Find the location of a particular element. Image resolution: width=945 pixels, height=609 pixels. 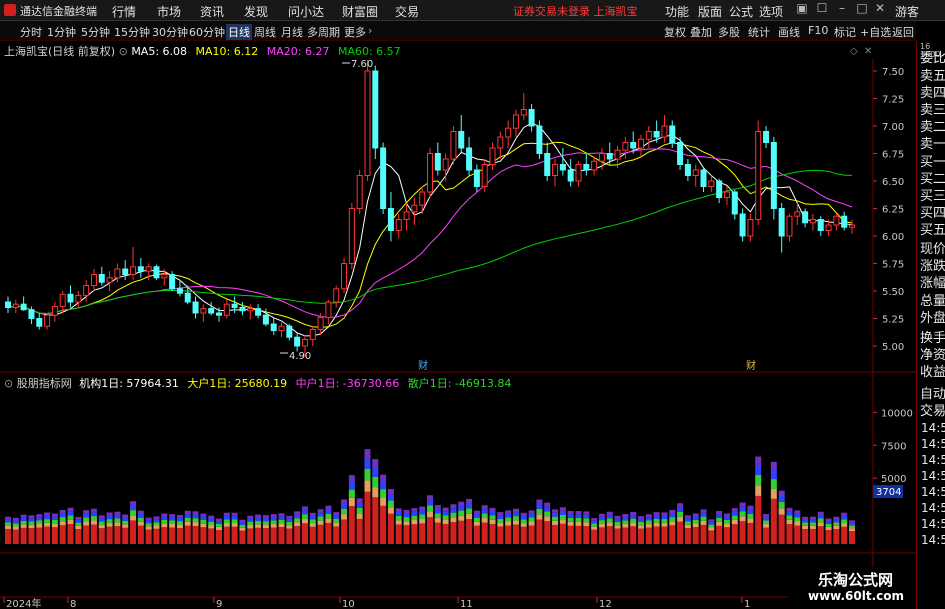

period-60min: 60分钟 is located at coordinates (207, 32).